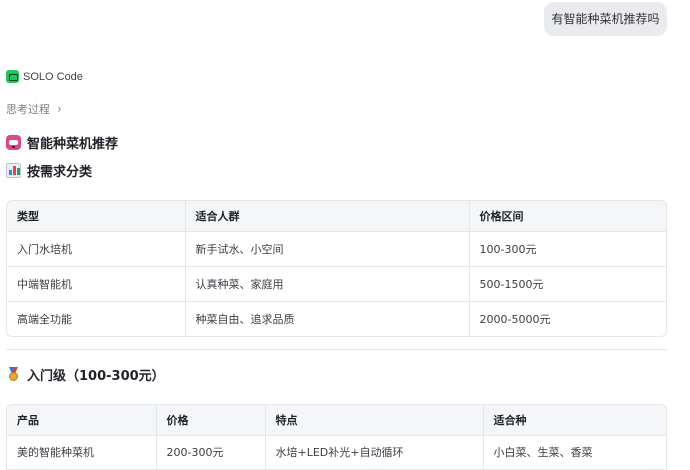  Describe the element at coordinates (574, 420) in the screenshot. I see `column-header: 适合种` at that location.